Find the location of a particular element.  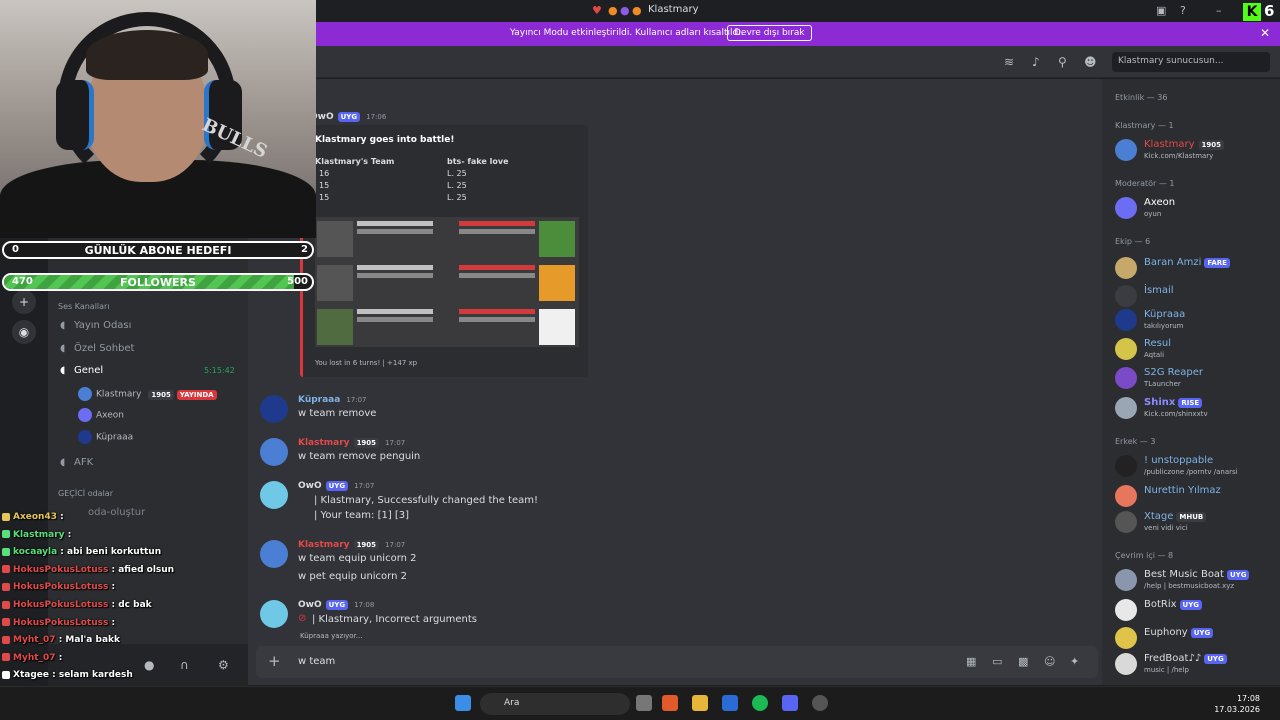

goal-max: 2 is located at coordinates (304, 249).